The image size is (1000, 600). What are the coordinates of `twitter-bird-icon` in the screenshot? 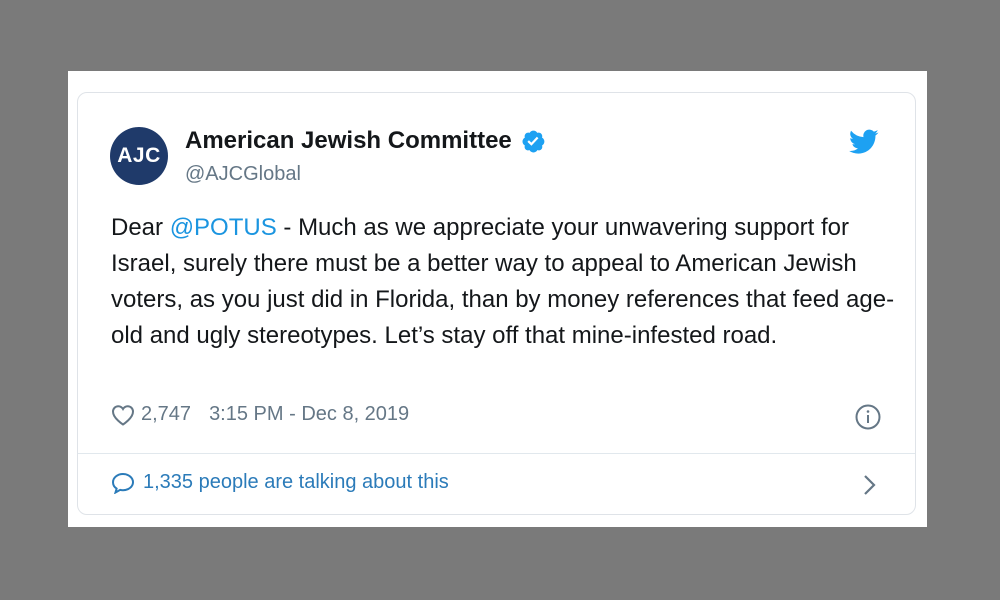 It's located at (864, 142).